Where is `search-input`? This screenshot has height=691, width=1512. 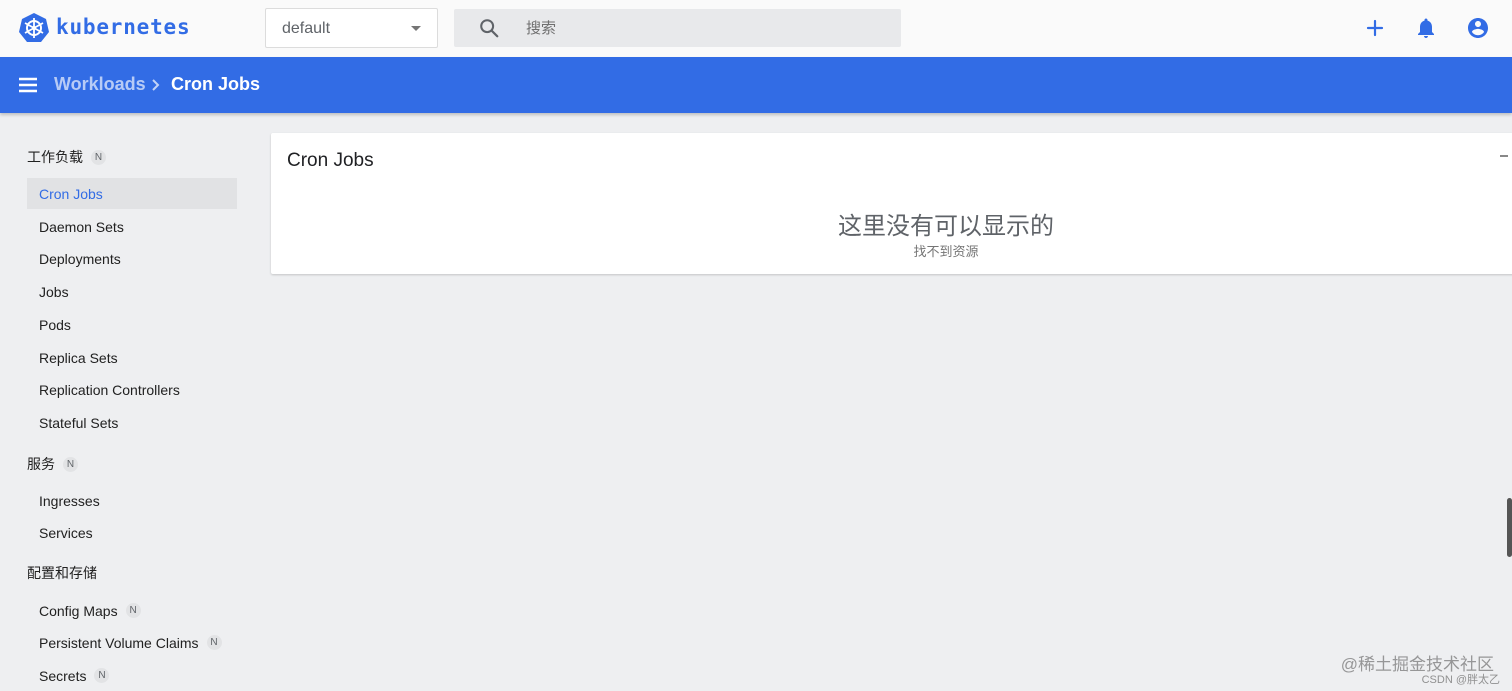
search-input is located at coordinates (706, 28).